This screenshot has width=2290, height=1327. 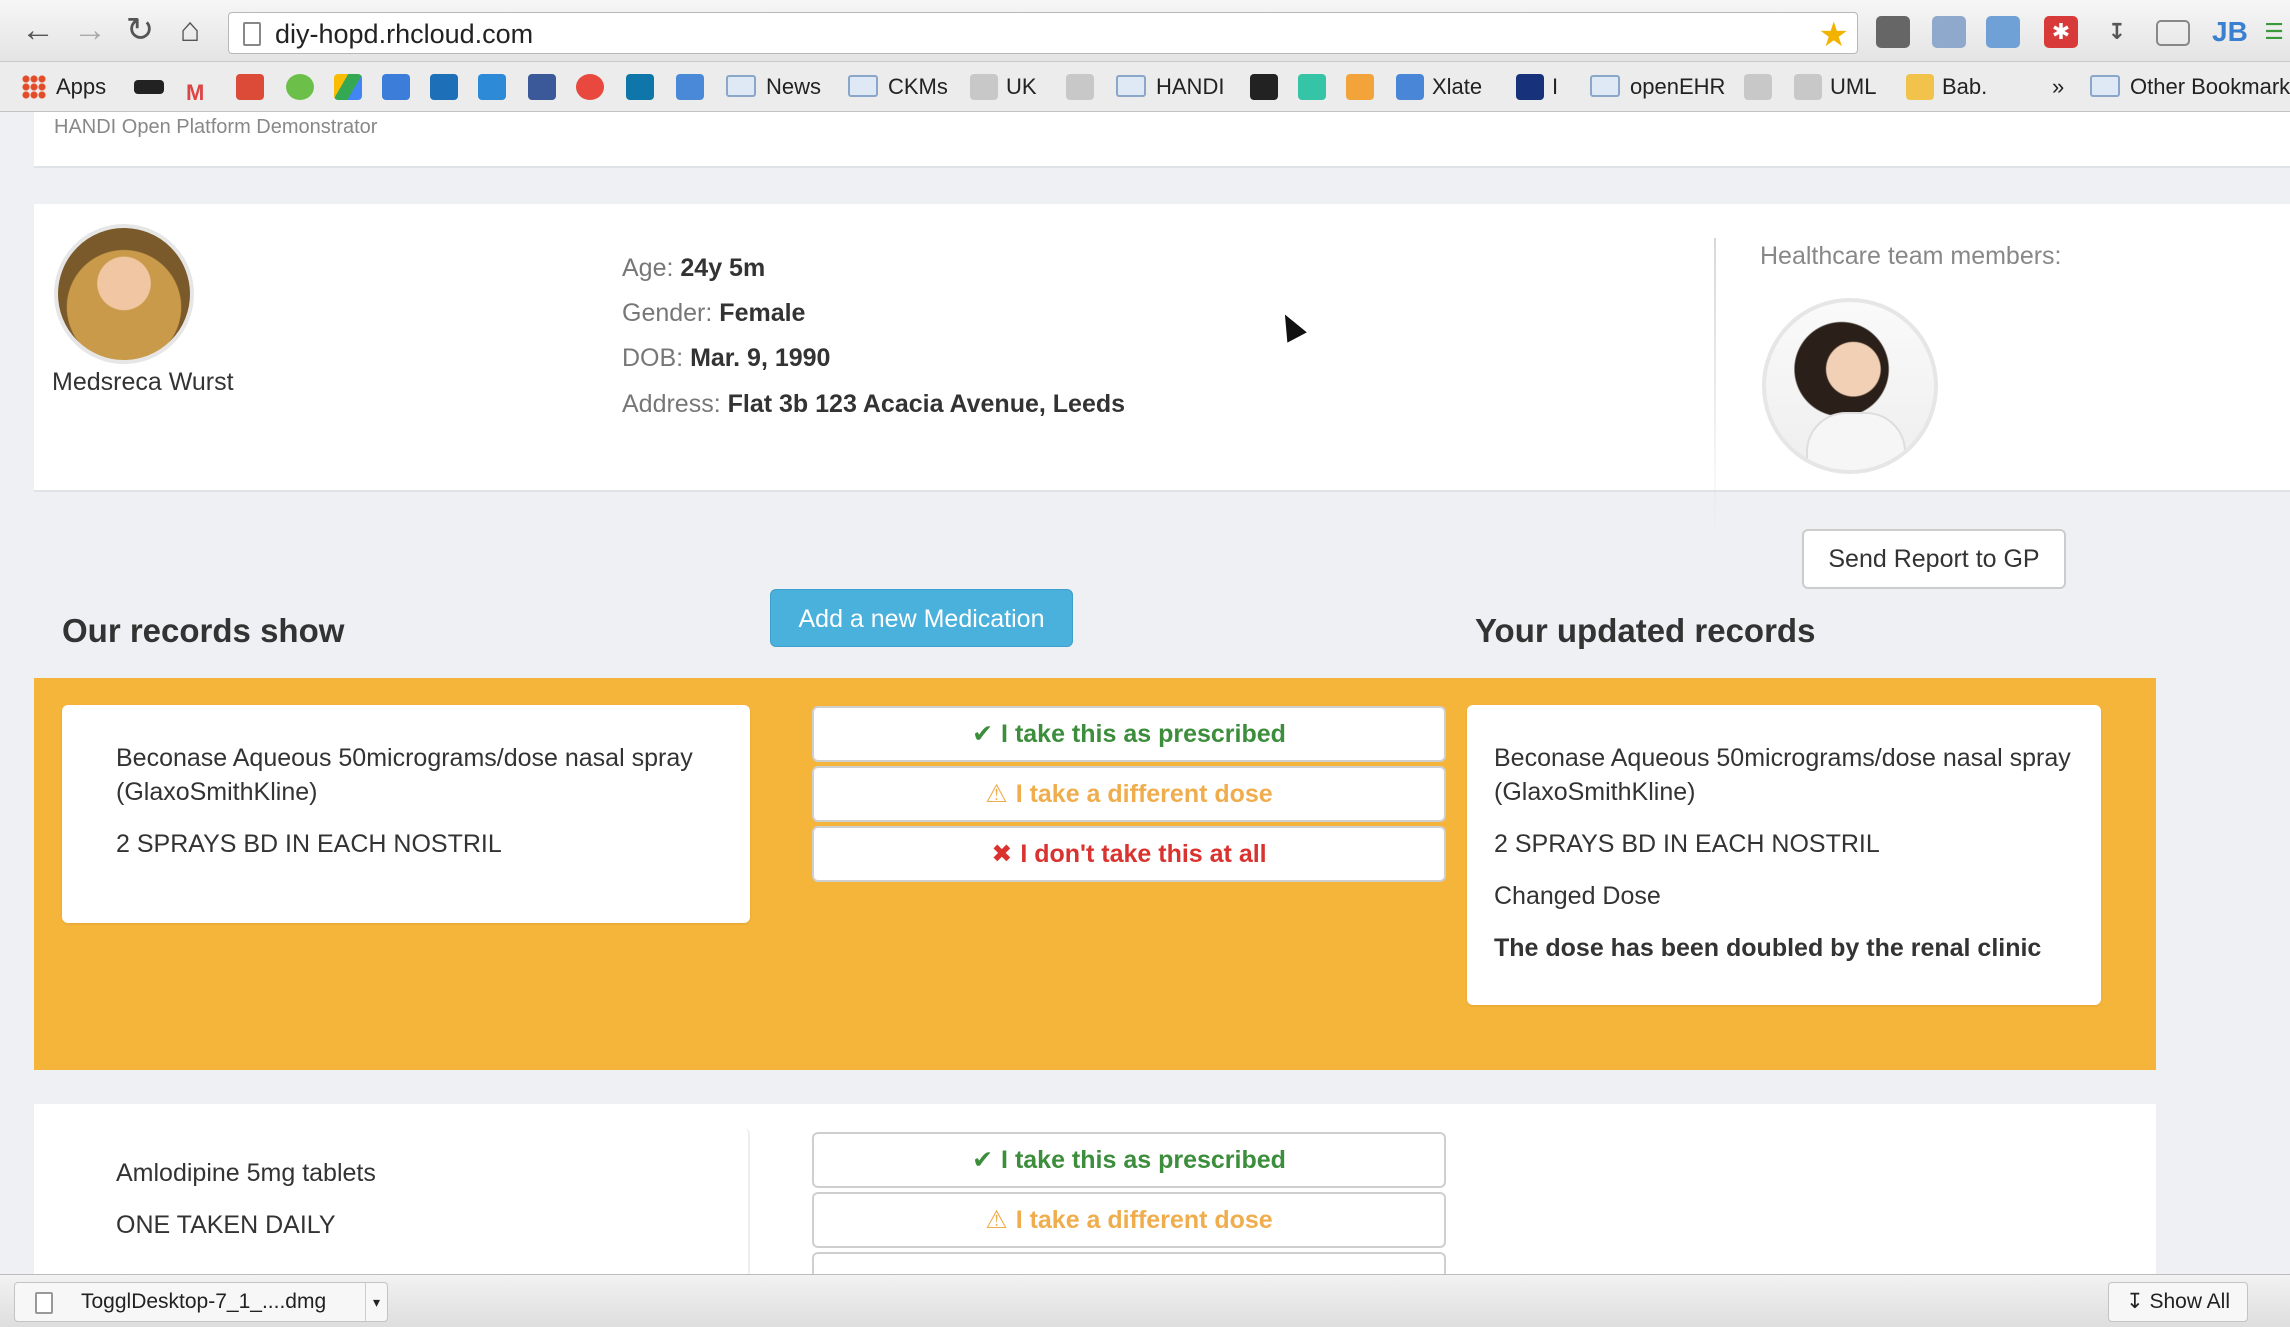 What do you see at coordinates (542, 87) in the screenshot?
I see `facebook-icon` at bounding box center [542, 87].